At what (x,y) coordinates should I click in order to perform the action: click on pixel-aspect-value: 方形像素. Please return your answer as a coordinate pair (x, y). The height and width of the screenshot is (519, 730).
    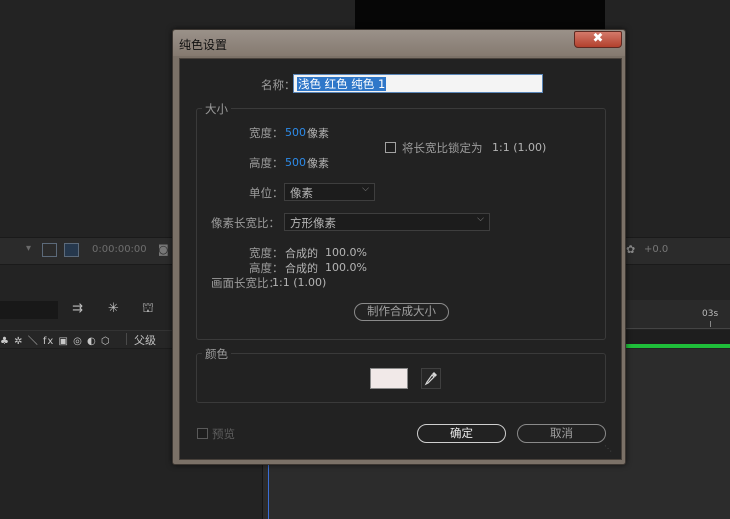
    Looking at the image, I should click on (313, 223).